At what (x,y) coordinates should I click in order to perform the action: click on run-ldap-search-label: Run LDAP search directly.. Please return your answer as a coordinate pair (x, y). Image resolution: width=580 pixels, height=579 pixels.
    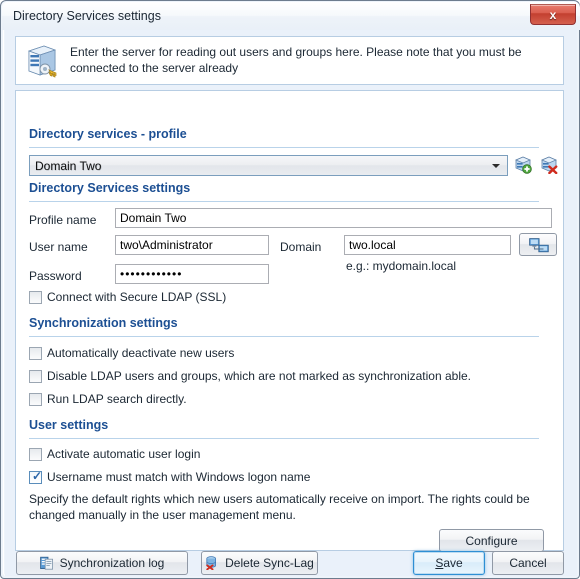
    Looking at the image, I should click on (117, 399).